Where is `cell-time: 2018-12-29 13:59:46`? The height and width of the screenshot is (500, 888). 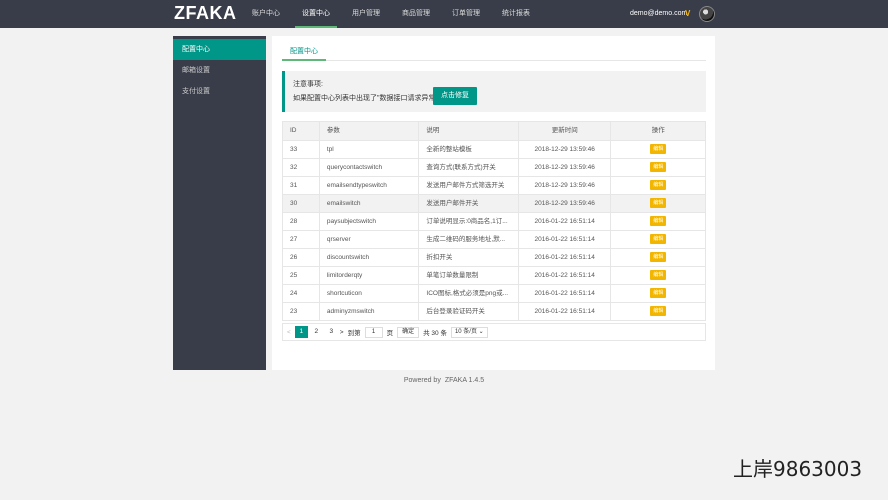 cell-time: 2018-12-29 13:59:46 is located at coordinates (564, 185).